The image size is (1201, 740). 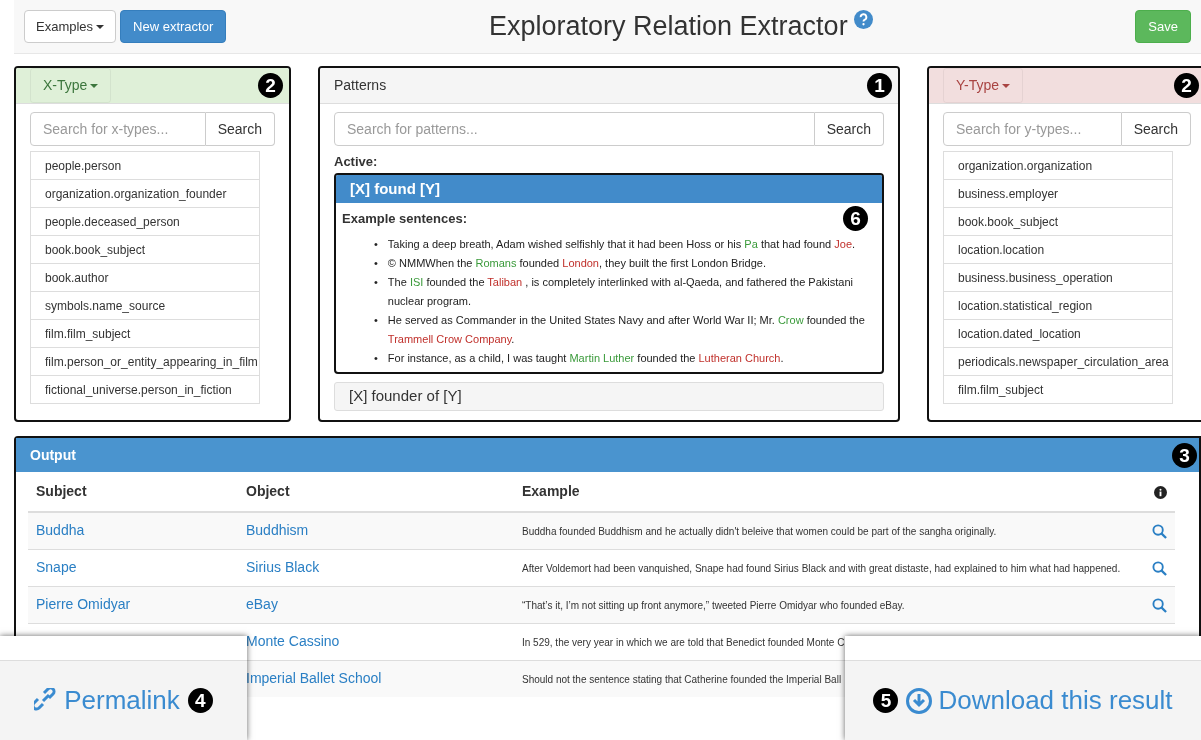 I want to click on new-extractor-button: New extractor, so click(x=173, y=26).